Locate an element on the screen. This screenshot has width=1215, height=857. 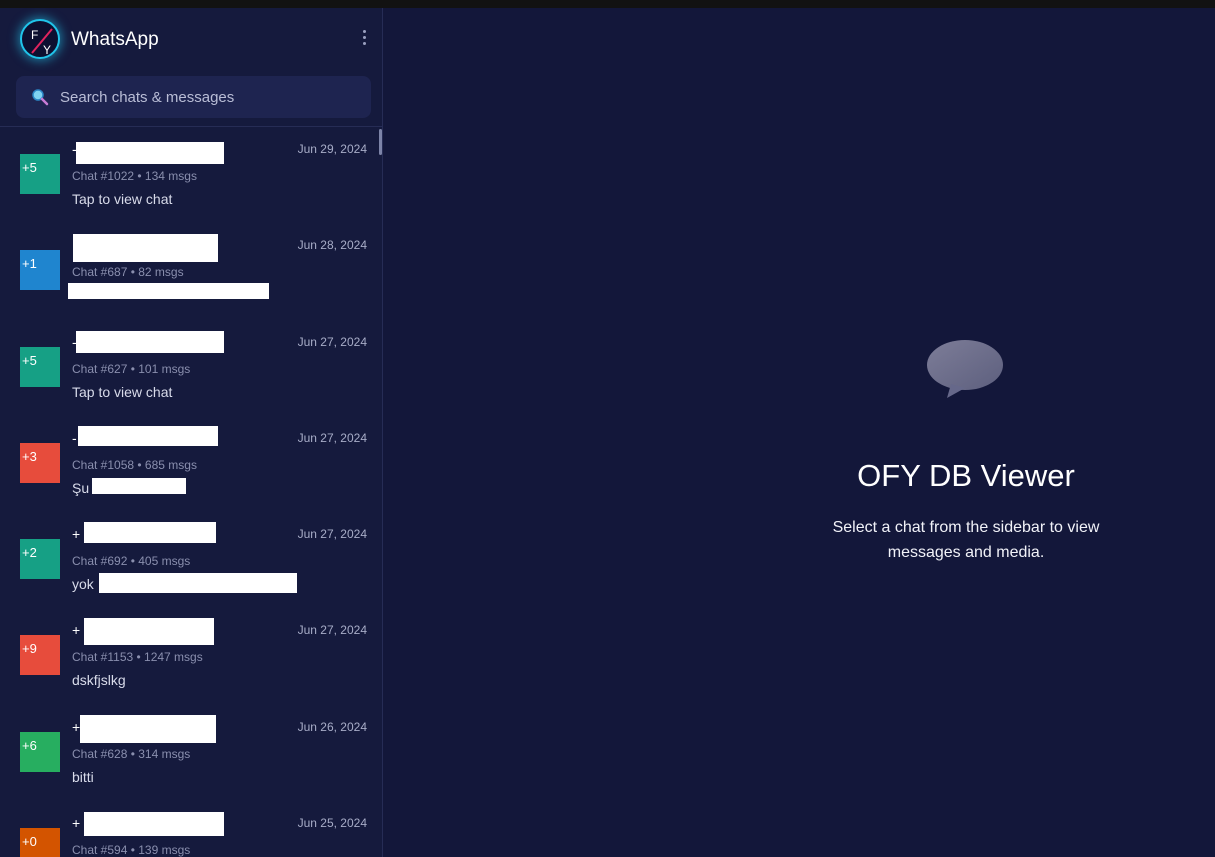
chat-avatar: +3 is located at coordinates (40, 462).